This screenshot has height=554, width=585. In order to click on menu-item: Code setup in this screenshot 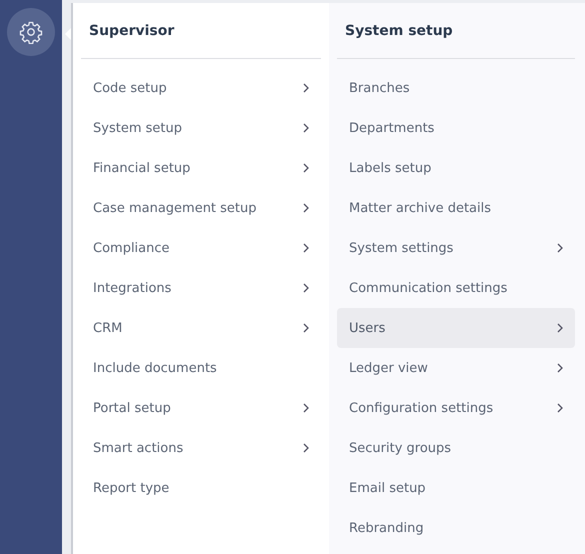, I will do `click(201, 88)`.